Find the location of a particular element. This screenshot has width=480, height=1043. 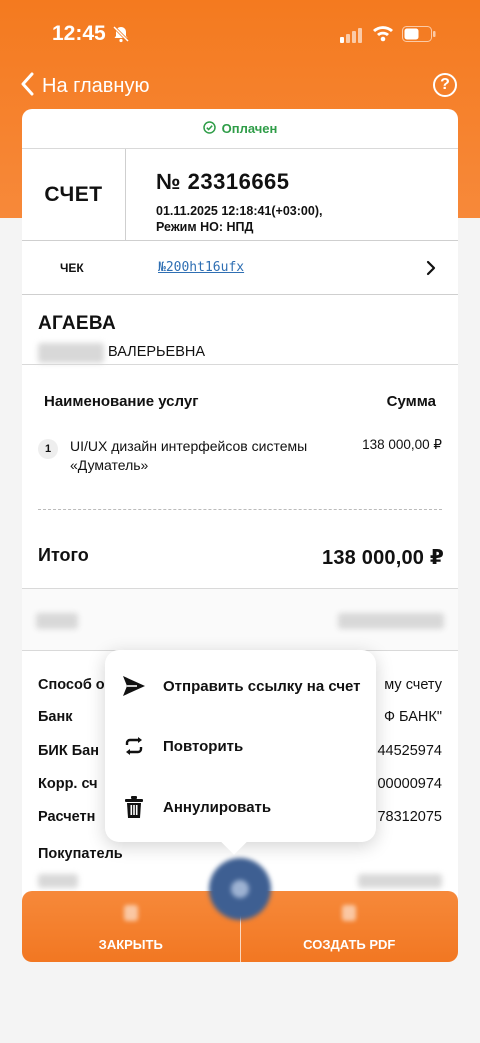

client-patronymic: ВАЛЕРЬЕВНА is located at coordinates (157, 352).